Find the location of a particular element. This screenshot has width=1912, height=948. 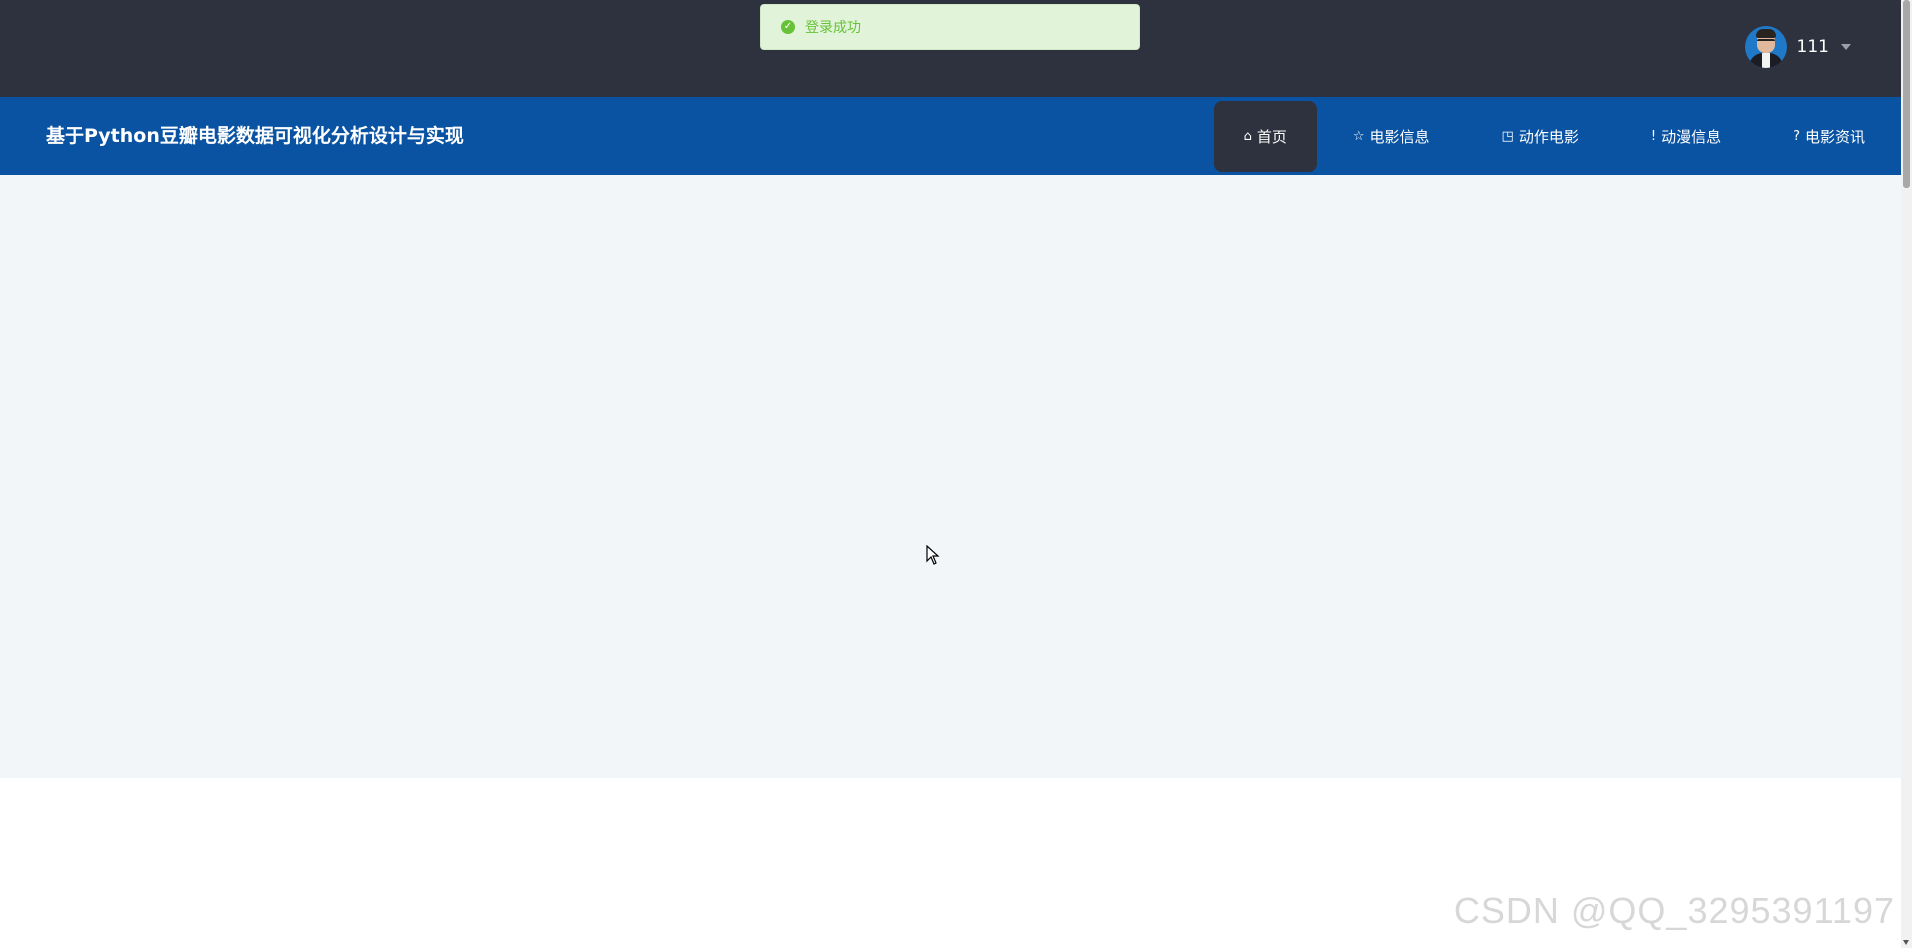

warning-icon: ! is located at coordinates (1653, 136).